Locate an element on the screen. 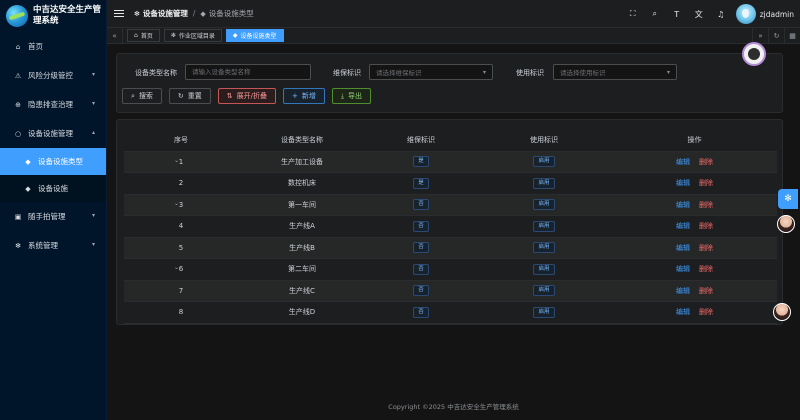 This screenshot has height=420, width=800. sidebar-item-equipment: ○ 设备设施管理 ▴ is located at coordinates (53, 133).